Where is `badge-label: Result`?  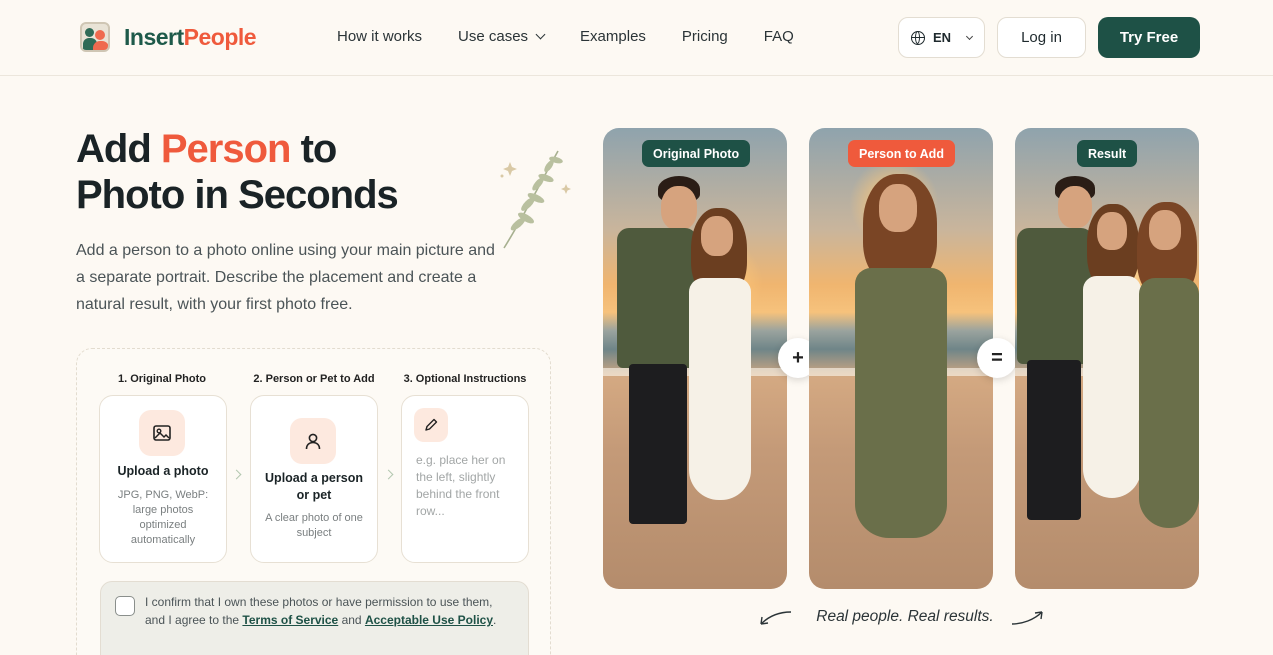 badge-label: Result is located at coordinates (1107, 153).